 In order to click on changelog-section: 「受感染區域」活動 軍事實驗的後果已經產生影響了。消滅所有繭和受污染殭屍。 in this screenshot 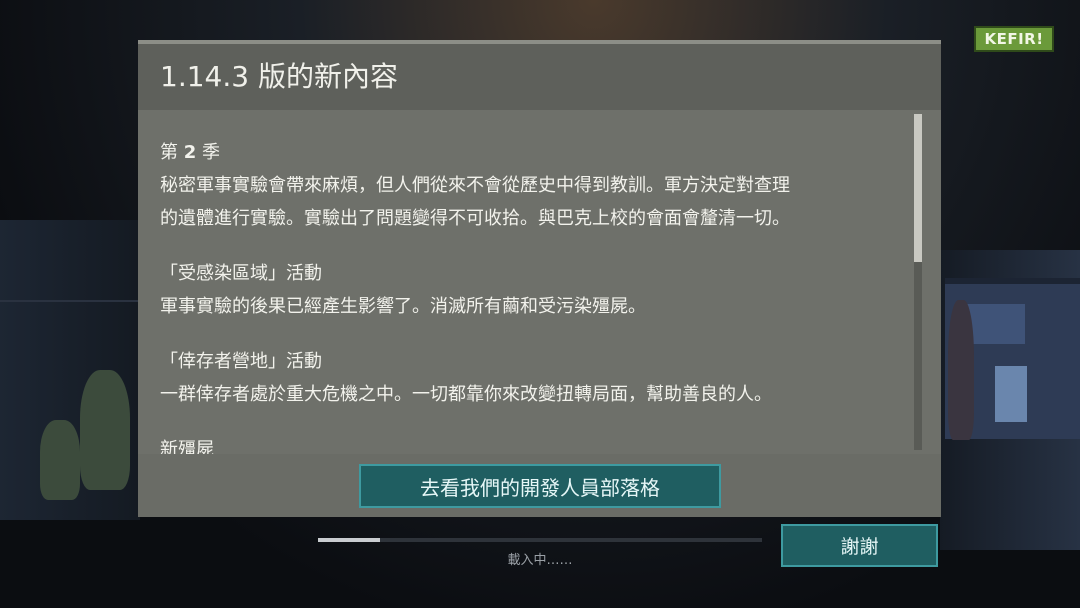, I will do `click(534, 290)`.